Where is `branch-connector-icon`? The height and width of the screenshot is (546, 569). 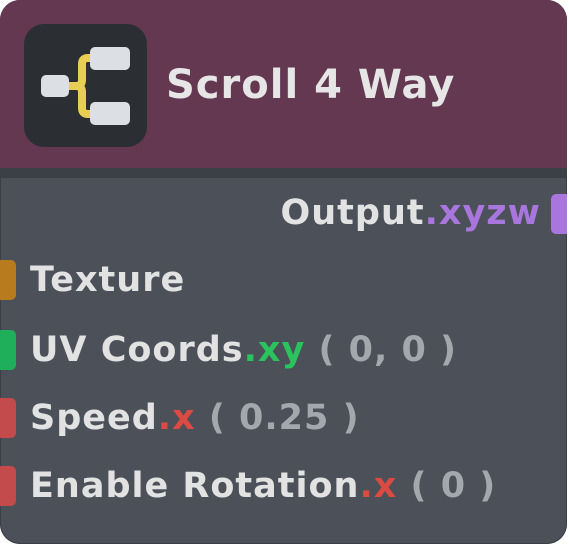
branch-connector-icon is located at coordinates (85, 86).